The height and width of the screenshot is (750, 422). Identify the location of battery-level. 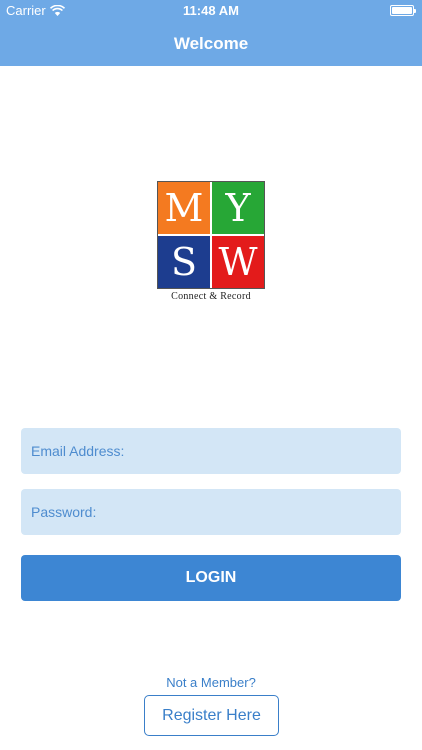
(402, 10).